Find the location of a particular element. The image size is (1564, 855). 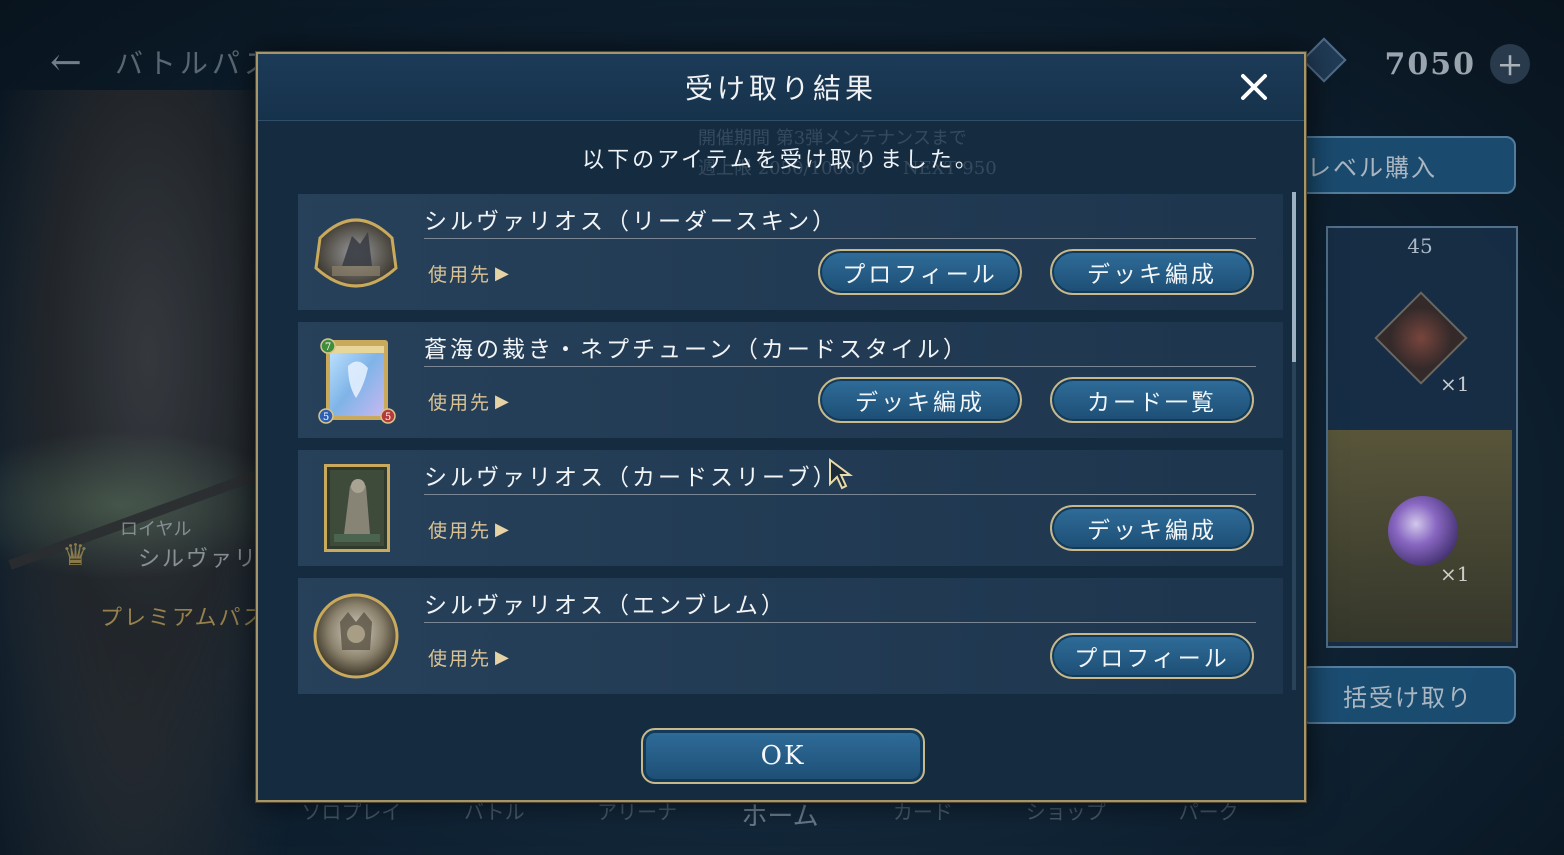

emblem-icon is located at coordinates (356, 636).